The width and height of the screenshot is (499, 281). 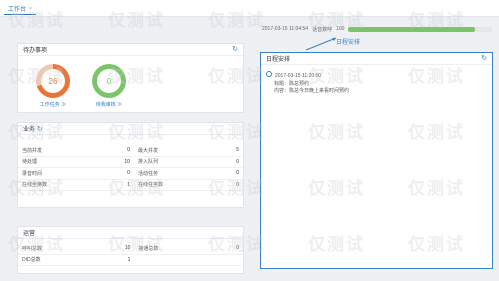 I want to click on table-row: 待处理 10 排入队列 0, so click(x=130, y=162).